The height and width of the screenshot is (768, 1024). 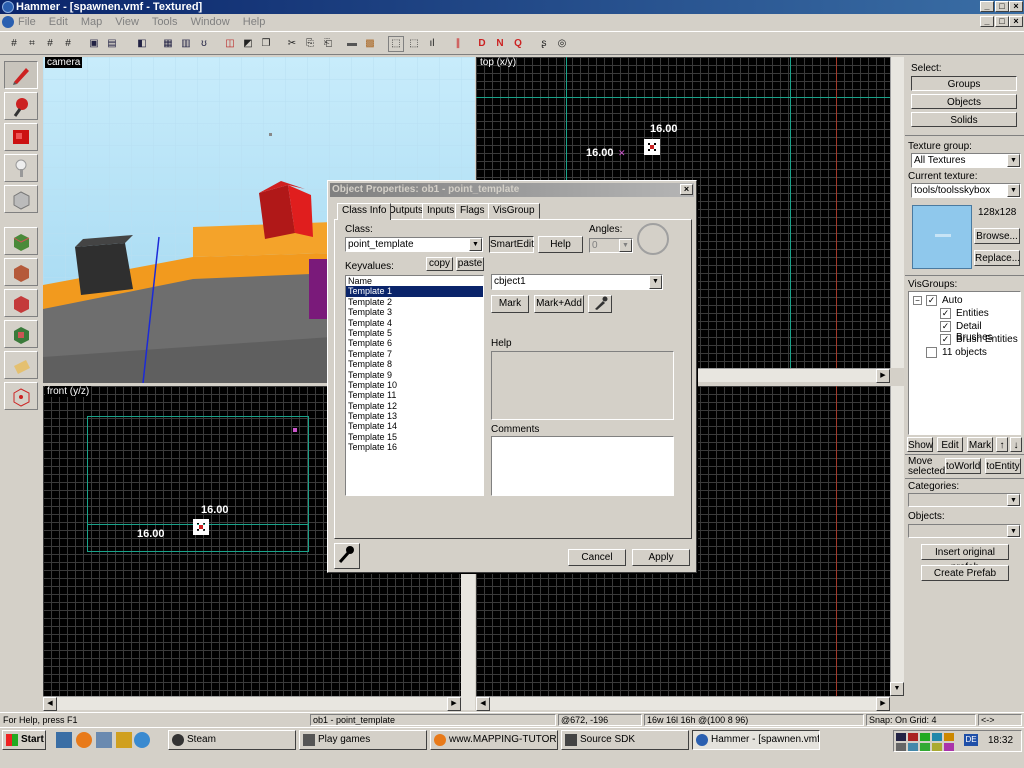 I want to click on undo-icon: ⎗, so click(x=328, y=44).